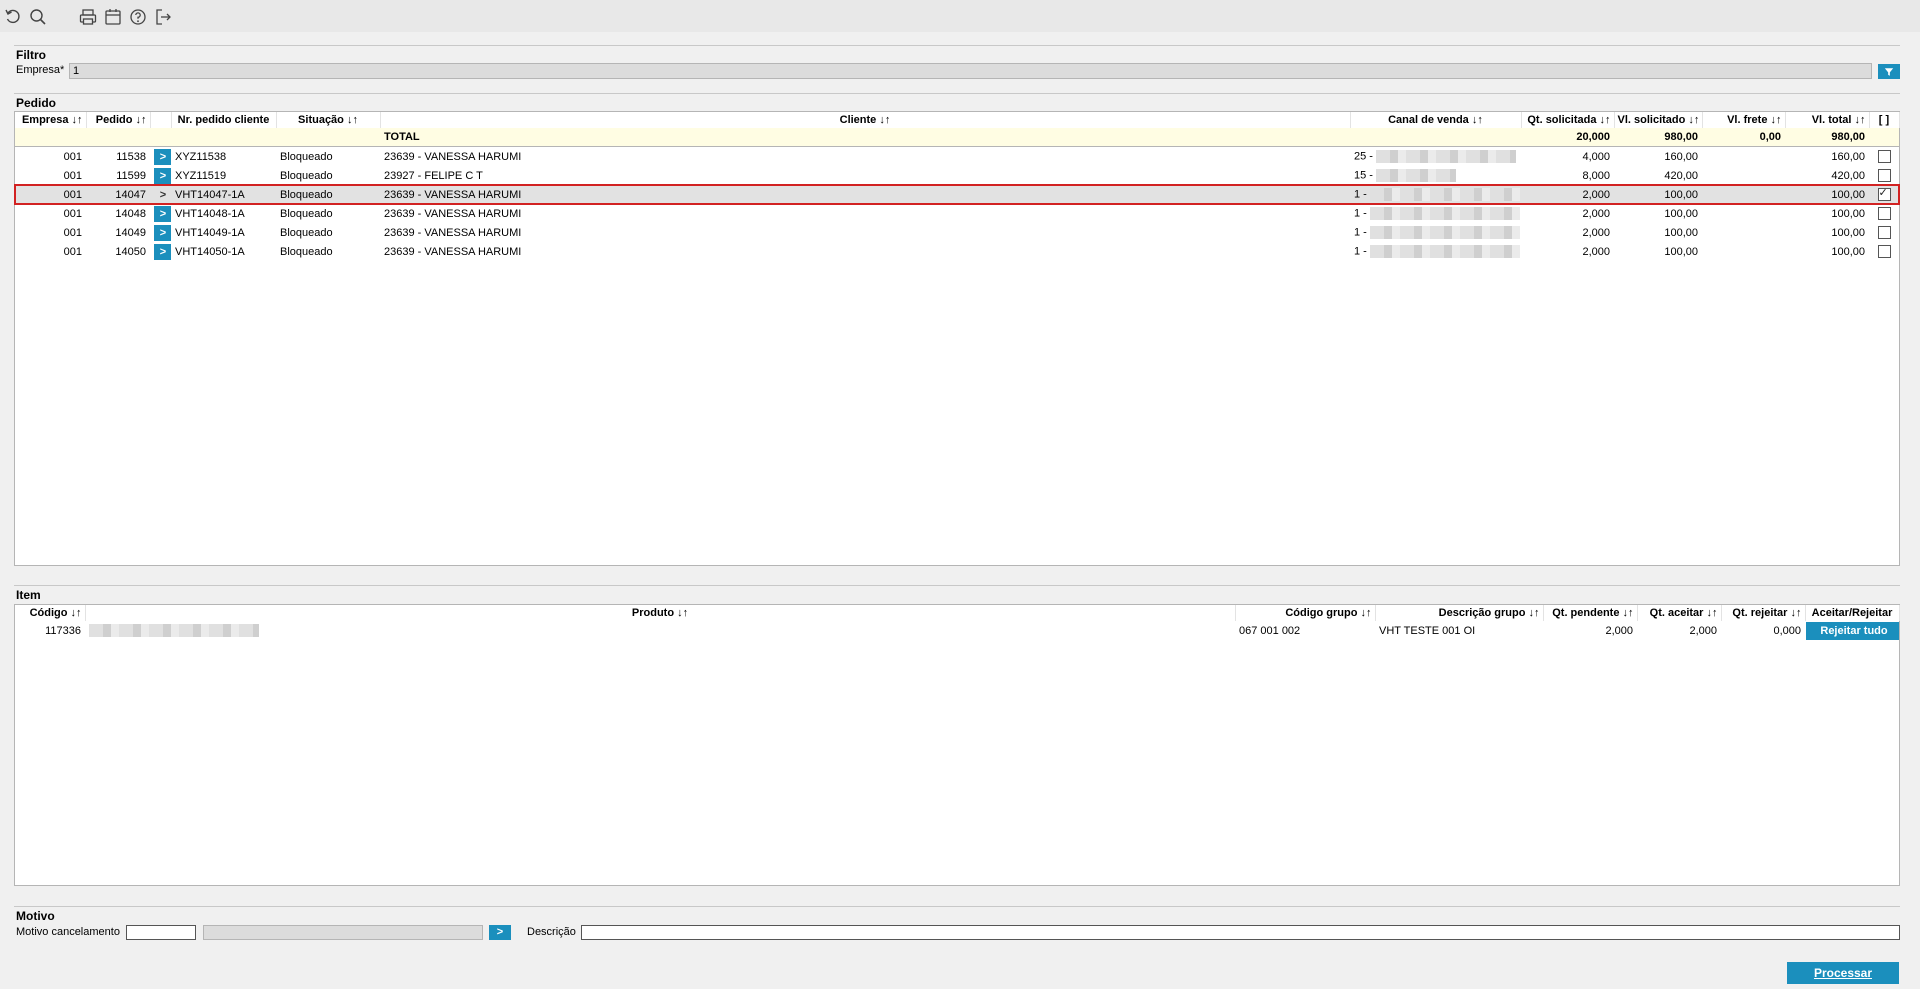  What do you see at coordinates (1658, 137) in the screenshot?
I see `total-vl-solicitado: 980,00` at bounding box center [1658, 137].